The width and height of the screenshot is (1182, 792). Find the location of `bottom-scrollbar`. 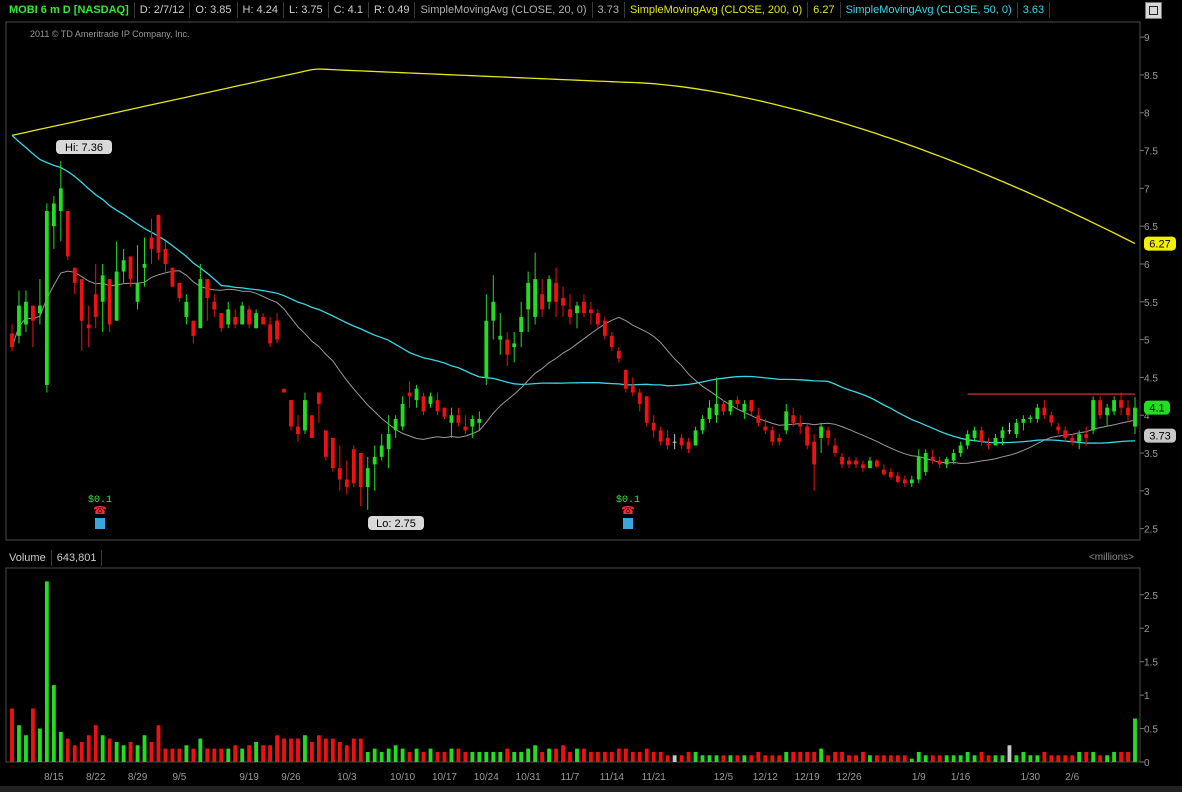

bottom-scrollbar is located at coordinates (591, 789).